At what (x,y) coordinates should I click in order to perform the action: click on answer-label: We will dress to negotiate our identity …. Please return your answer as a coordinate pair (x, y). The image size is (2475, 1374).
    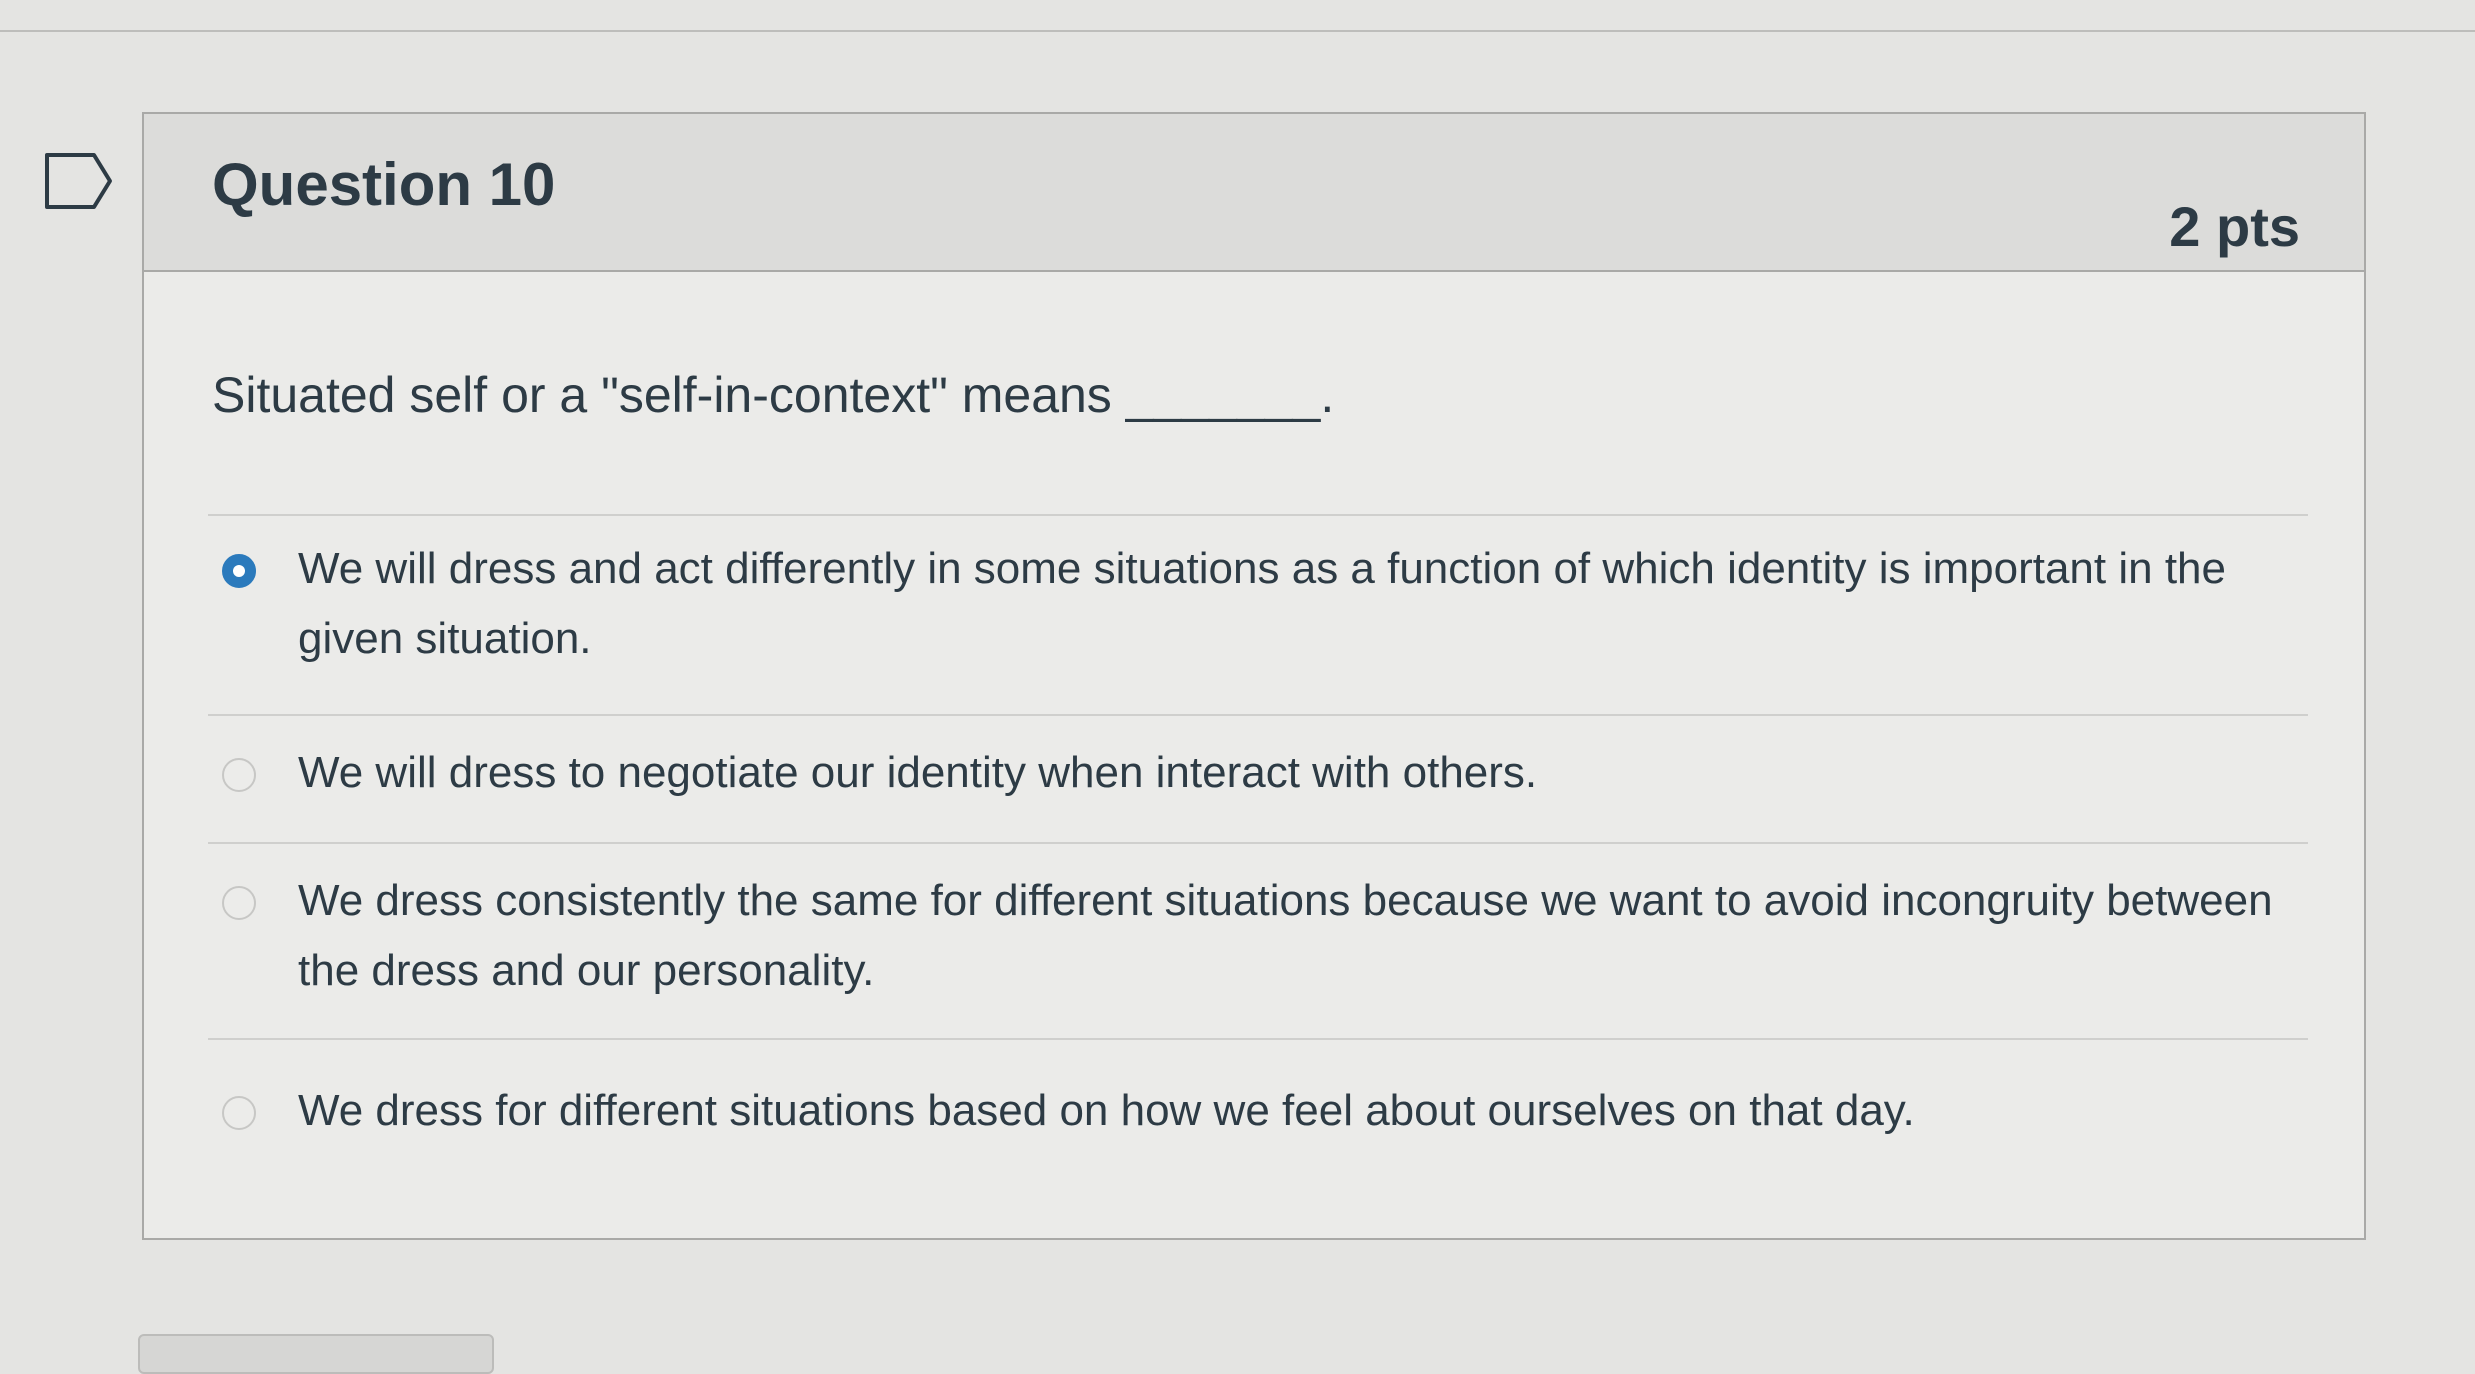
    Looking at the image, I should click on (1298, 773).